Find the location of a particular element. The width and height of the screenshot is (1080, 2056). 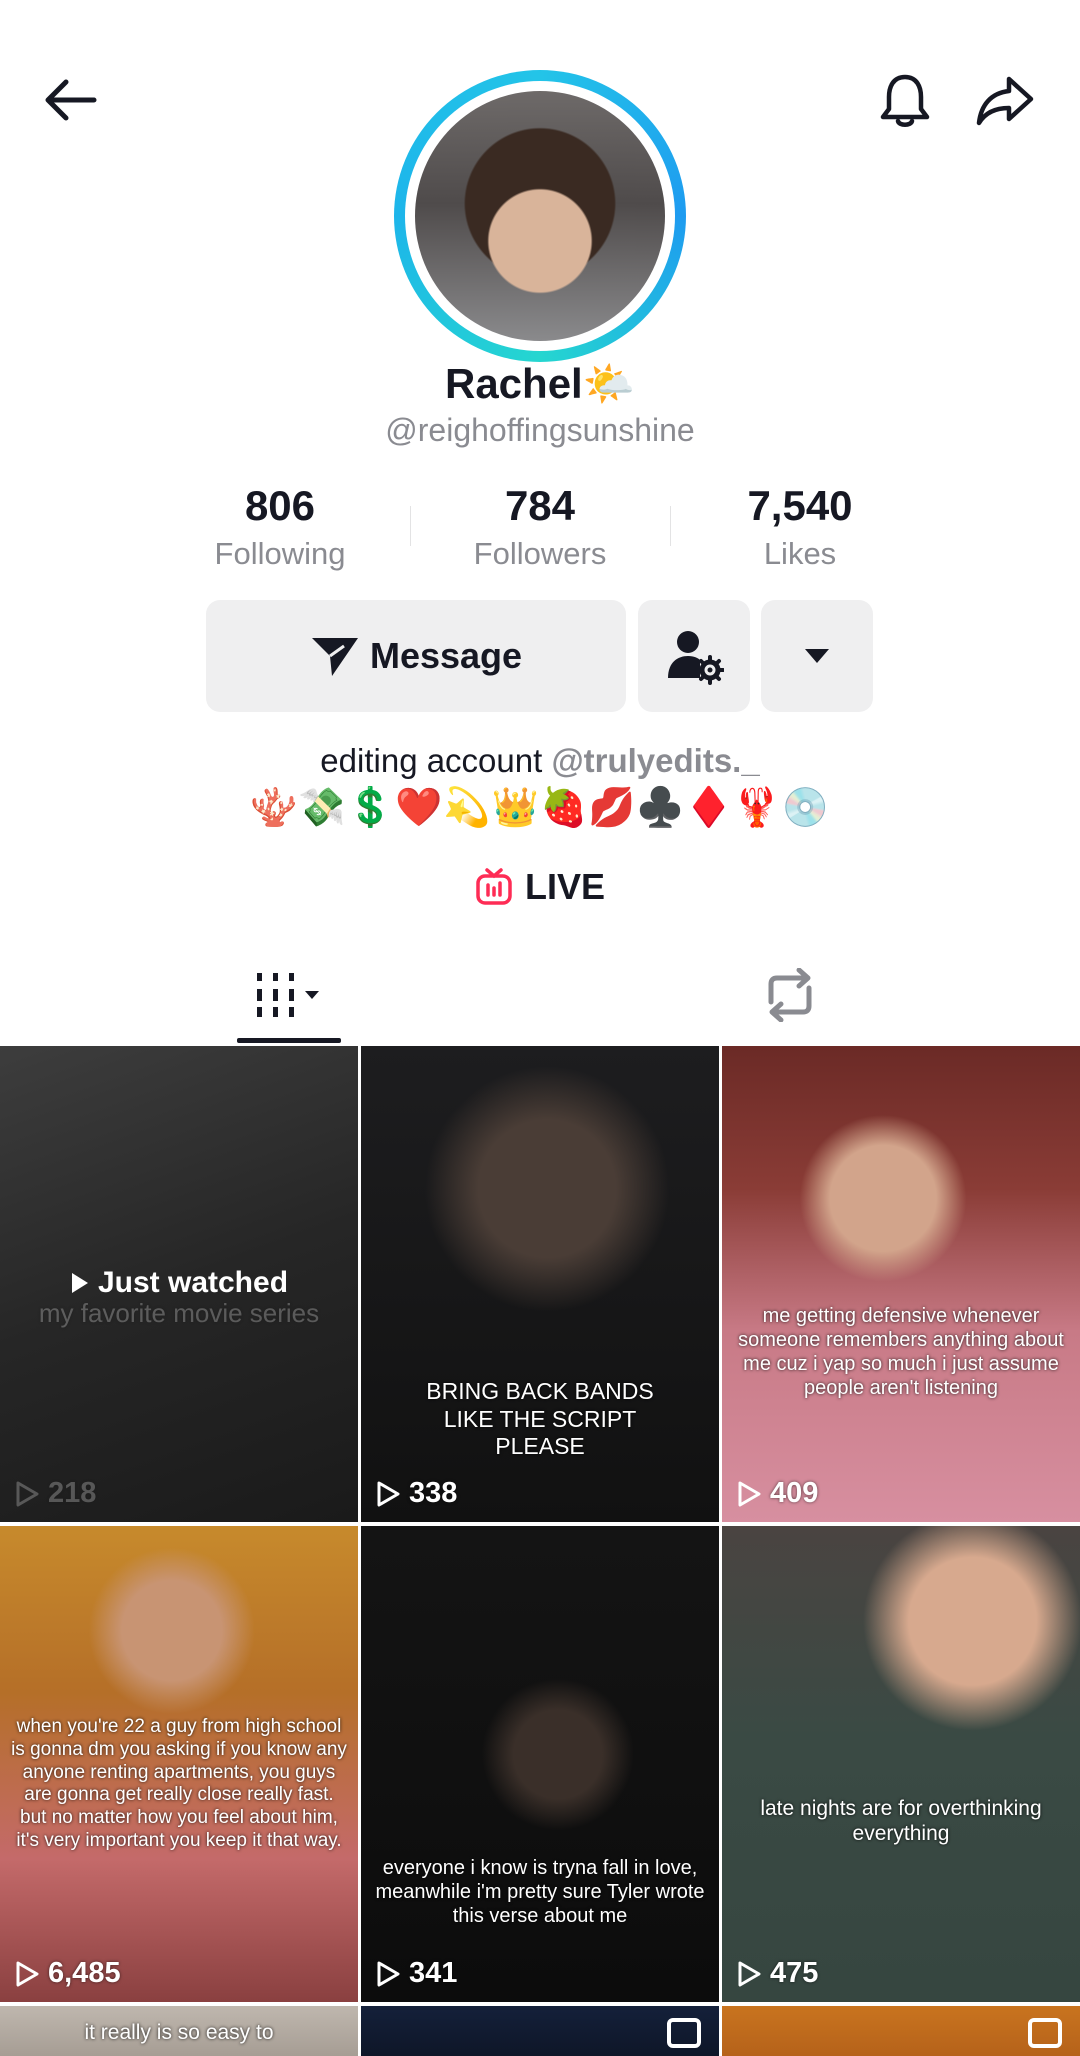

avatar is located at coordinates (540, 216).